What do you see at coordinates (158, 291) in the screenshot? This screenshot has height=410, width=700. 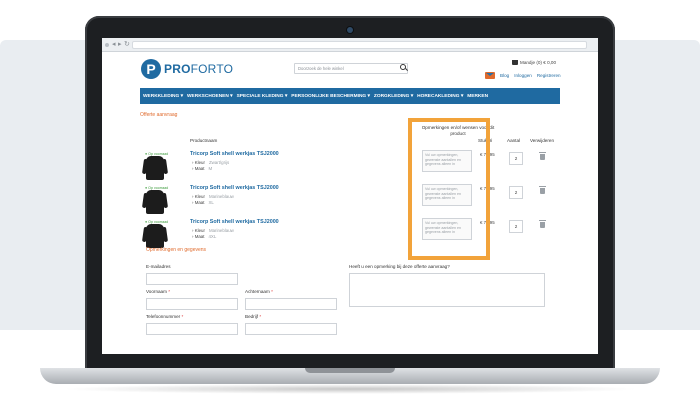 I see `first-name-label: Voornaam *` at bounding box center [158, 291].